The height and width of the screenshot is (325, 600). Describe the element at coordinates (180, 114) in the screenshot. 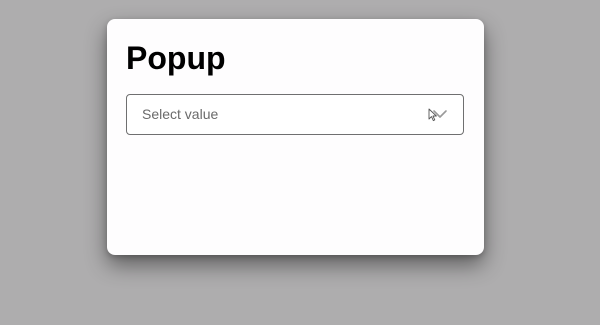

I see `select-placeholder: Select value` at that location.